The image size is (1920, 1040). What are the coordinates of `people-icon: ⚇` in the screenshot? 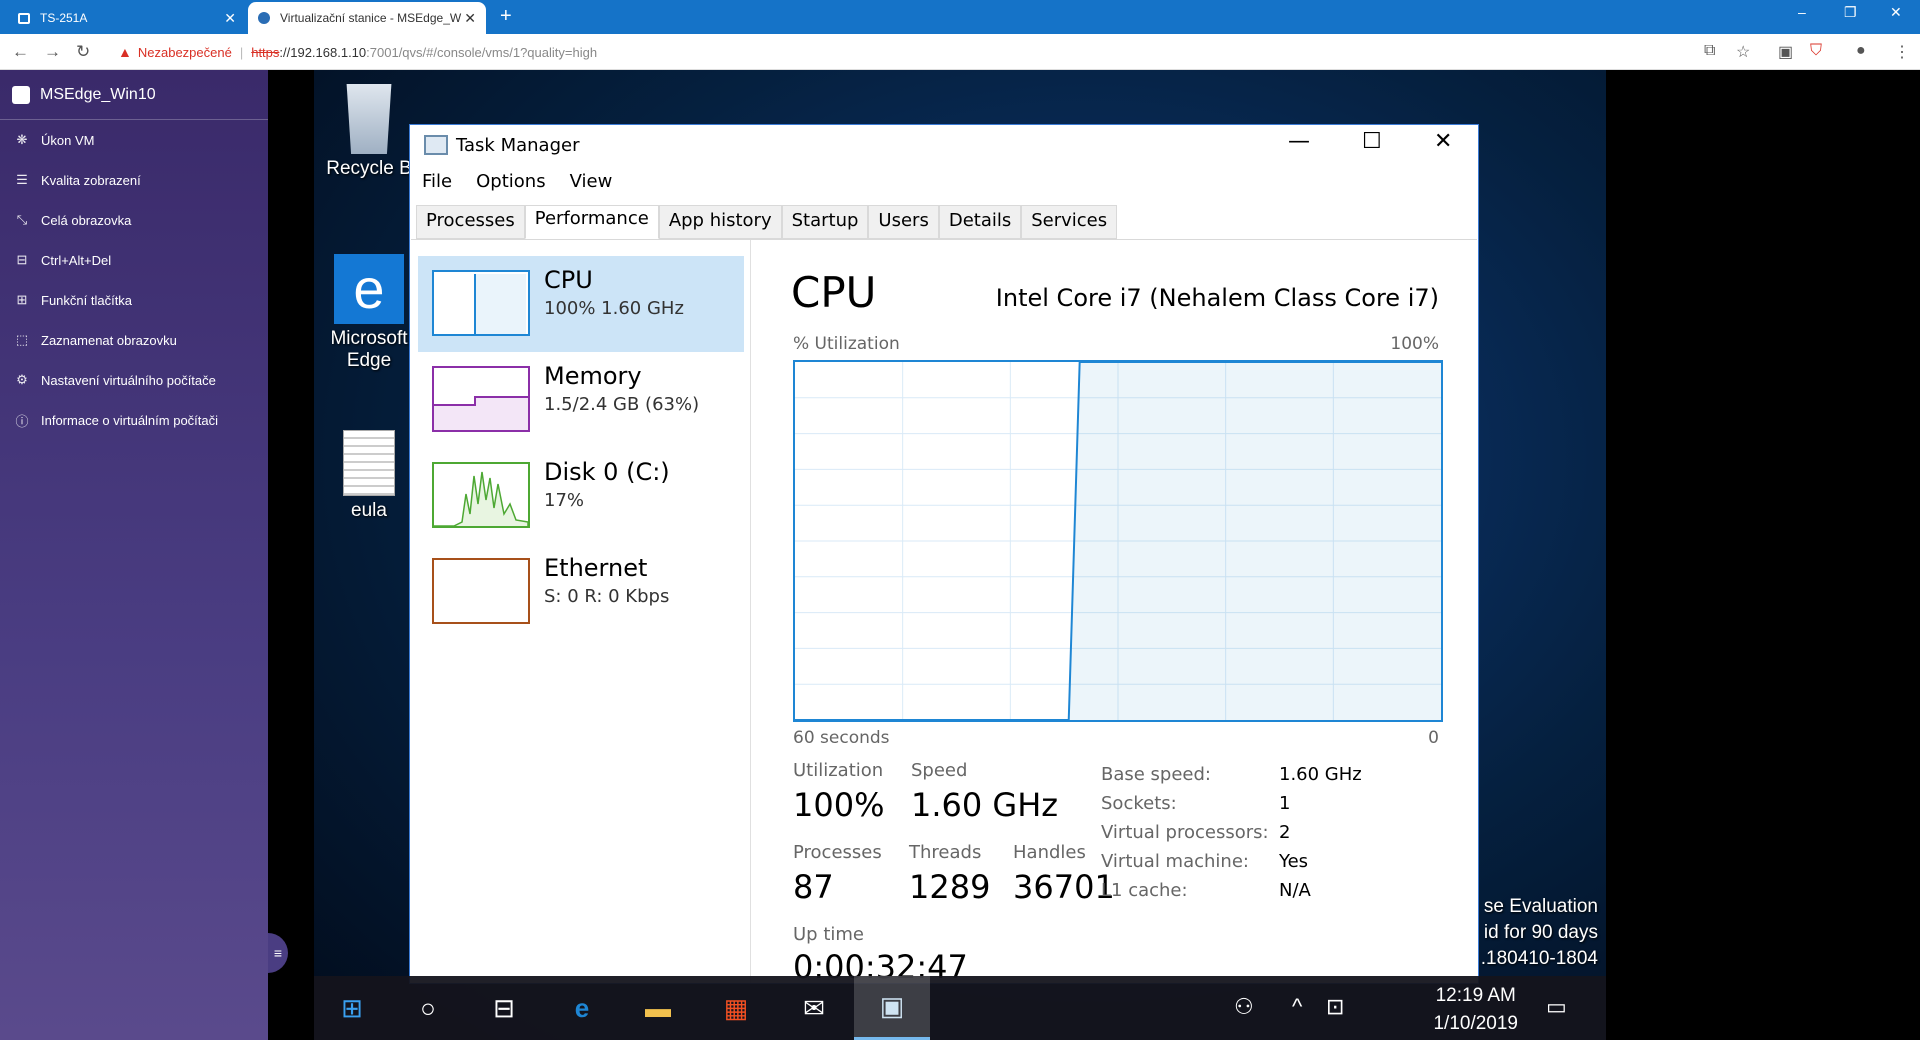 It's located at (1244, 1007).